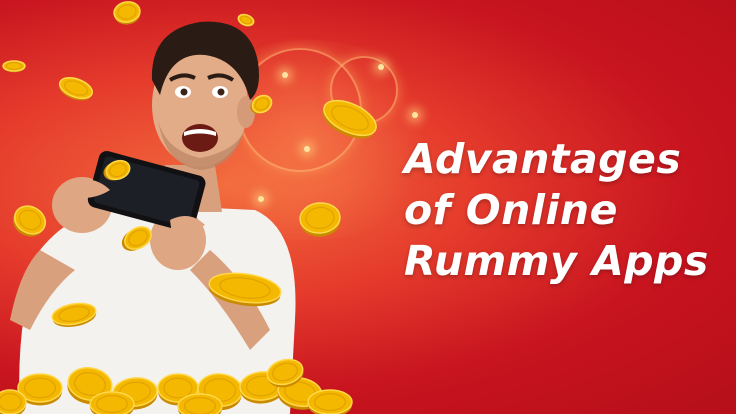 This screenshot has width=736, height=414. Describe the element at coordinates (511, 210) in the screenshot. I see `headline-line-2: of Online` at that location.